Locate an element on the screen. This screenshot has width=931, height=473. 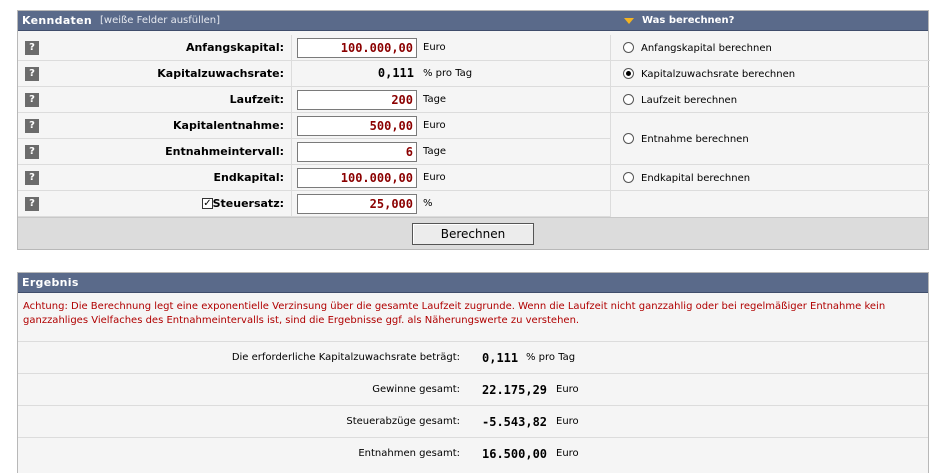
steuersatz-checkbox: ✓ is located at coordinates (207, 203).